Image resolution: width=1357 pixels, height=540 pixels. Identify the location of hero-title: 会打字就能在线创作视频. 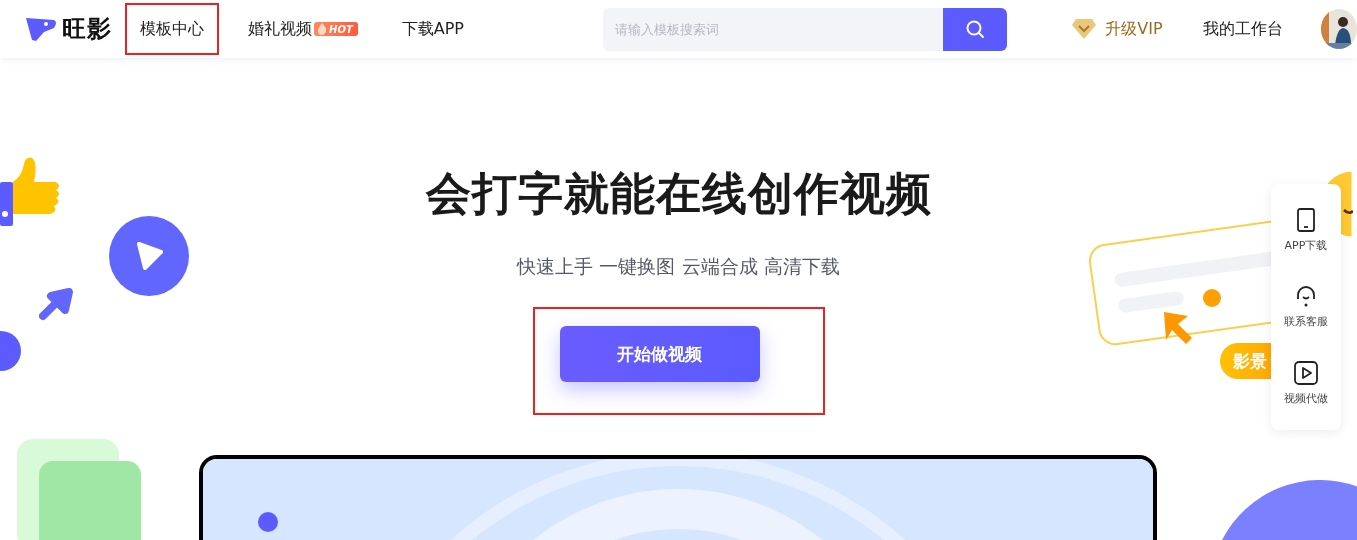
(678, 194).